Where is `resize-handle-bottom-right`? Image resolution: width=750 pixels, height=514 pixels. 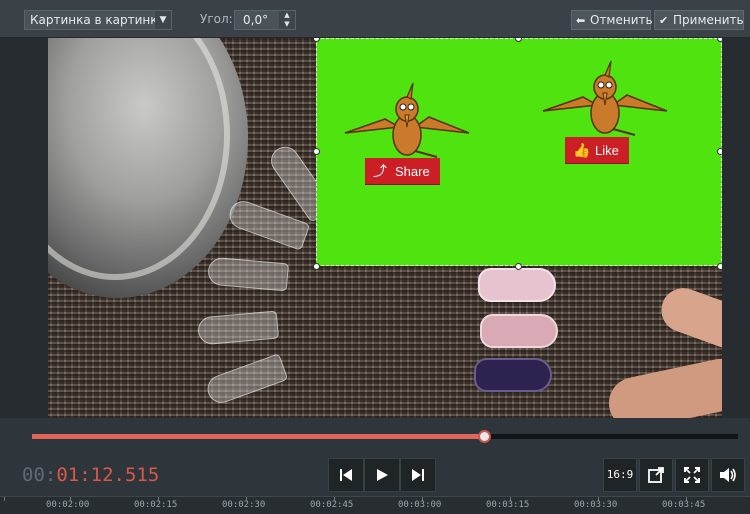
resize-handle-bottom-right is located at coordinates (719, 266).